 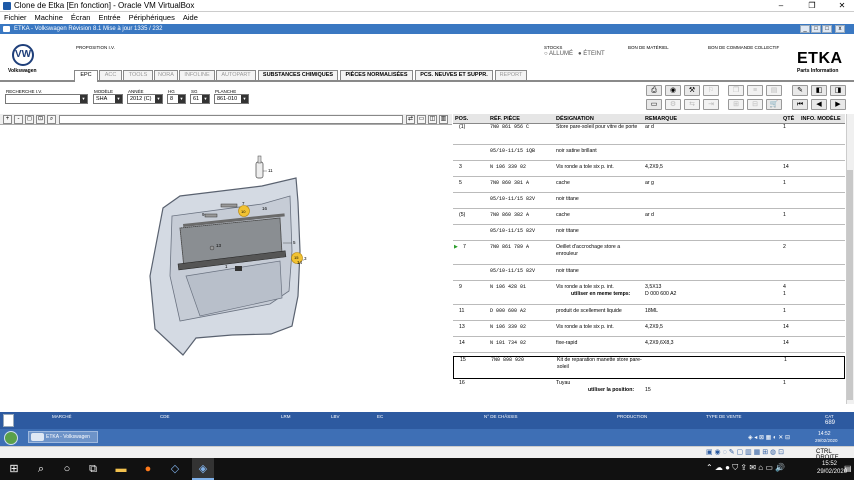 What do you see at coordinates (243, 211) in the screenshot?
I see `callout-label: 10` at bounding box center [243, 211].